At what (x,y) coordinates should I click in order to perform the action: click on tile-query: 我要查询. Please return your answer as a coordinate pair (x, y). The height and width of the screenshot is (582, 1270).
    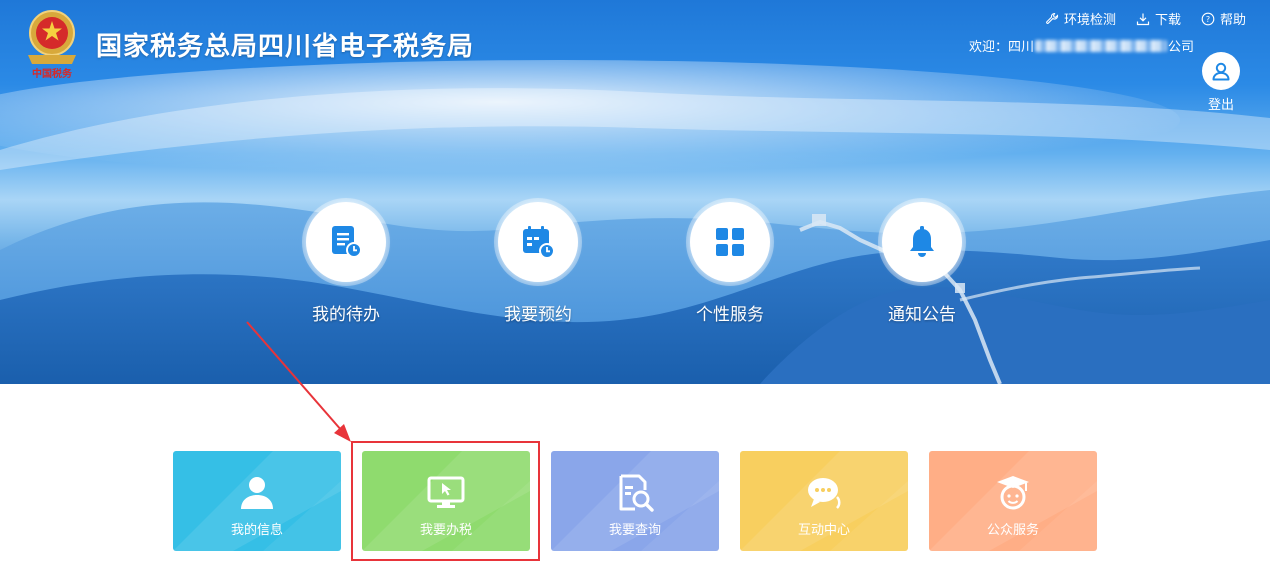
    Looking at the image, I should click on (635, 501).